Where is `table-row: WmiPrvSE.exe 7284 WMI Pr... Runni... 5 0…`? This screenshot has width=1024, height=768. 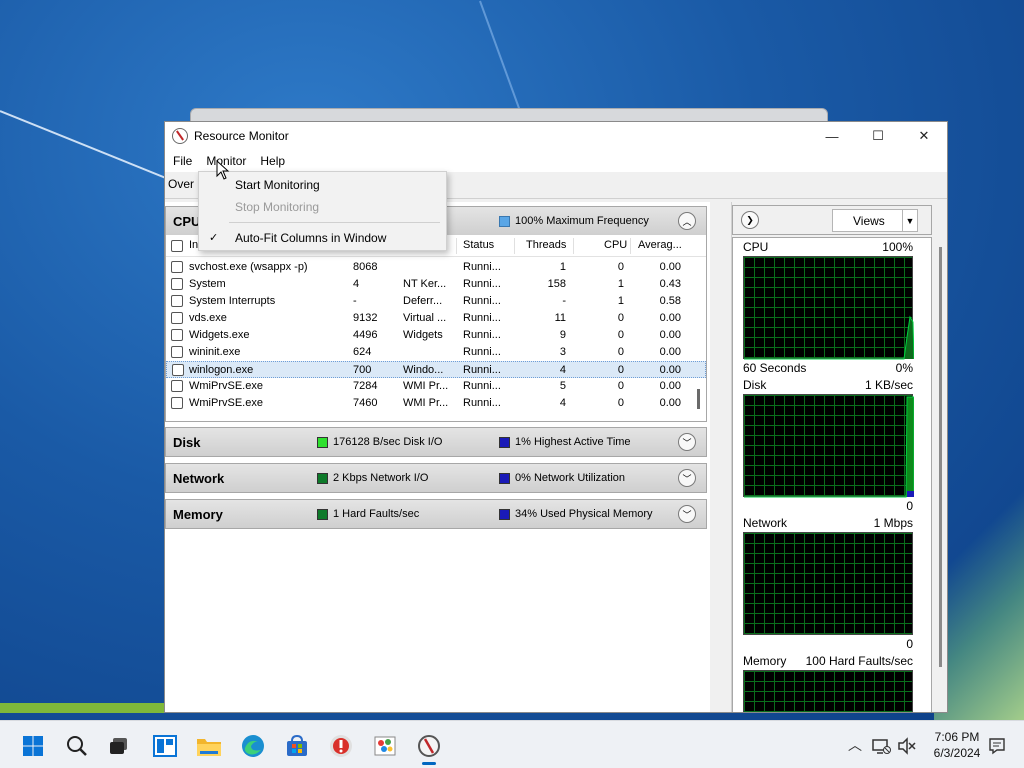 table-row: WmiPrvSE.exe 7284 WMI Pr... Runni... 5 0… is located at coordinates (436, 386).